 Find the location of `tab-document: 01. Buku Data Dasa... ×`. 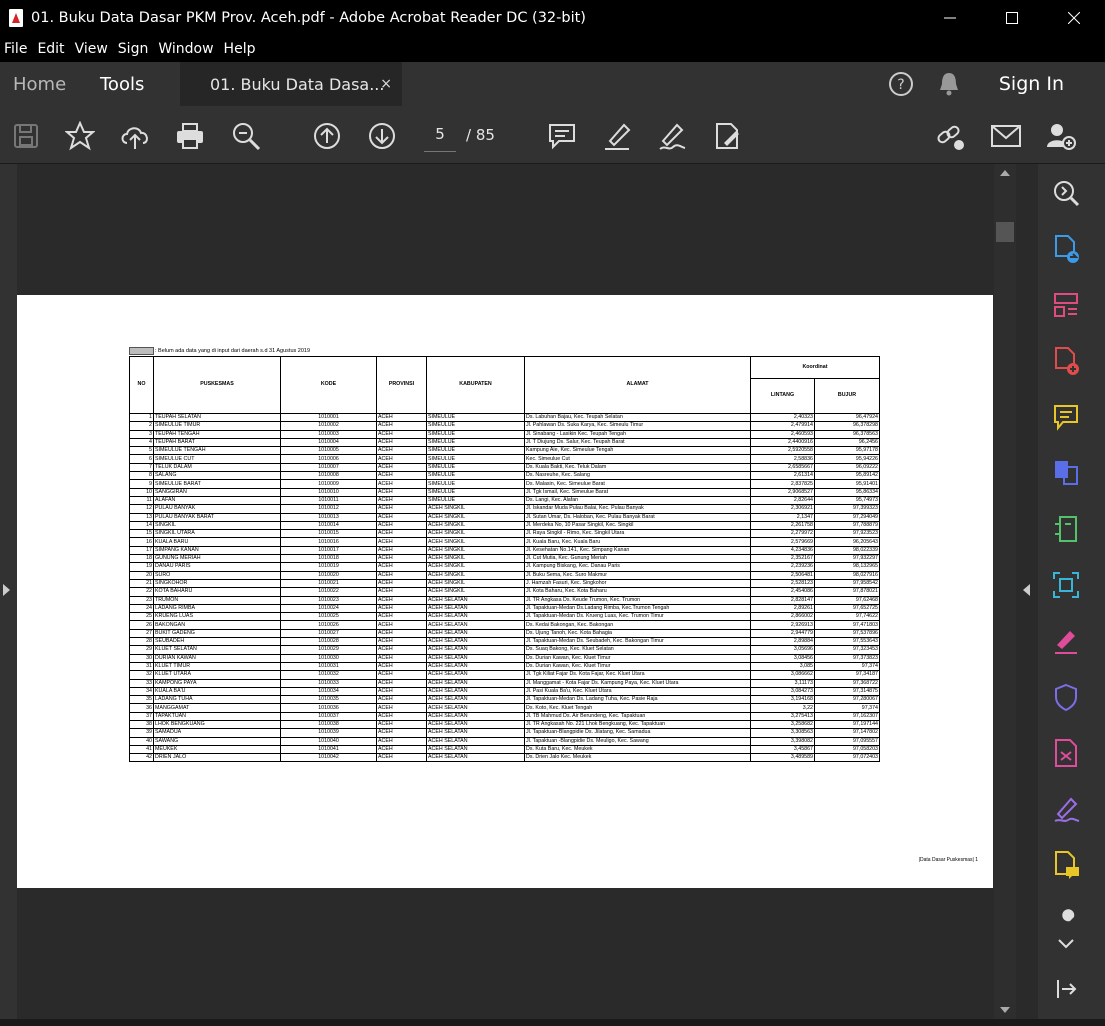

tab-document: 01. Buku Data Dasa... × is located at coordinates (291, 84).